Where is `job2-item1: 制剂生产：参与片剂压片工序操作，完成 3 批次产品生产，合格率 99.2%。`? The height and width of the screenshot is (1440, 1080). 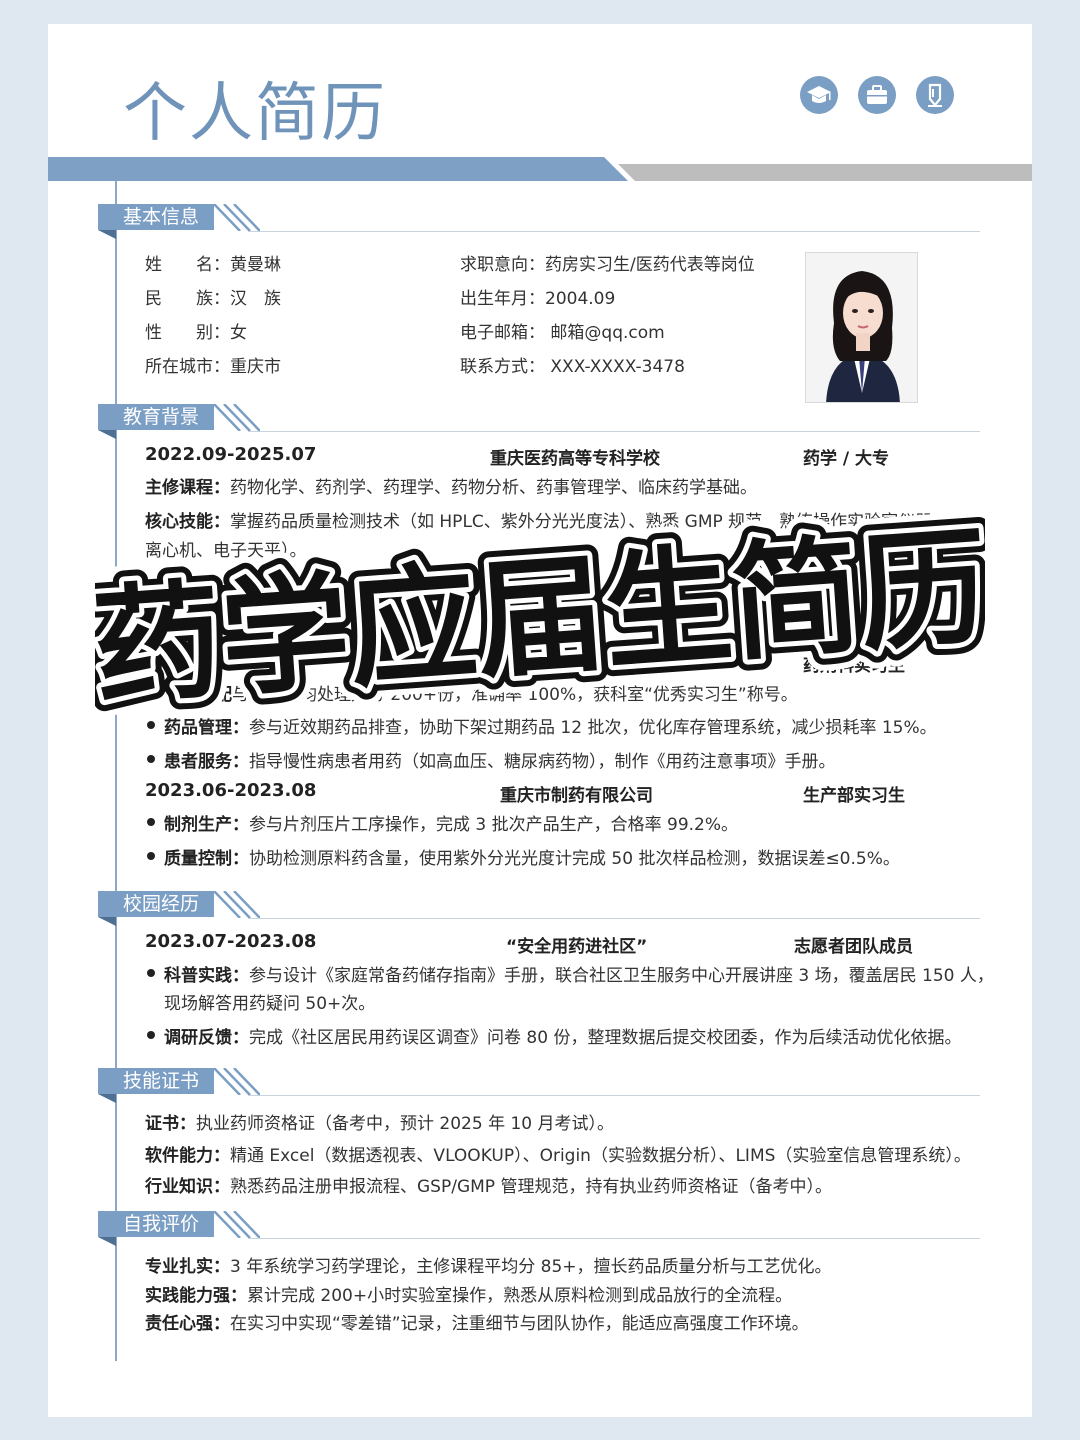 job2-item1: 制剂生产：参与片剂压片工序操作，完成 3 批次产品生产，合格率 99.2%。 is located at coordinates (451, 825).